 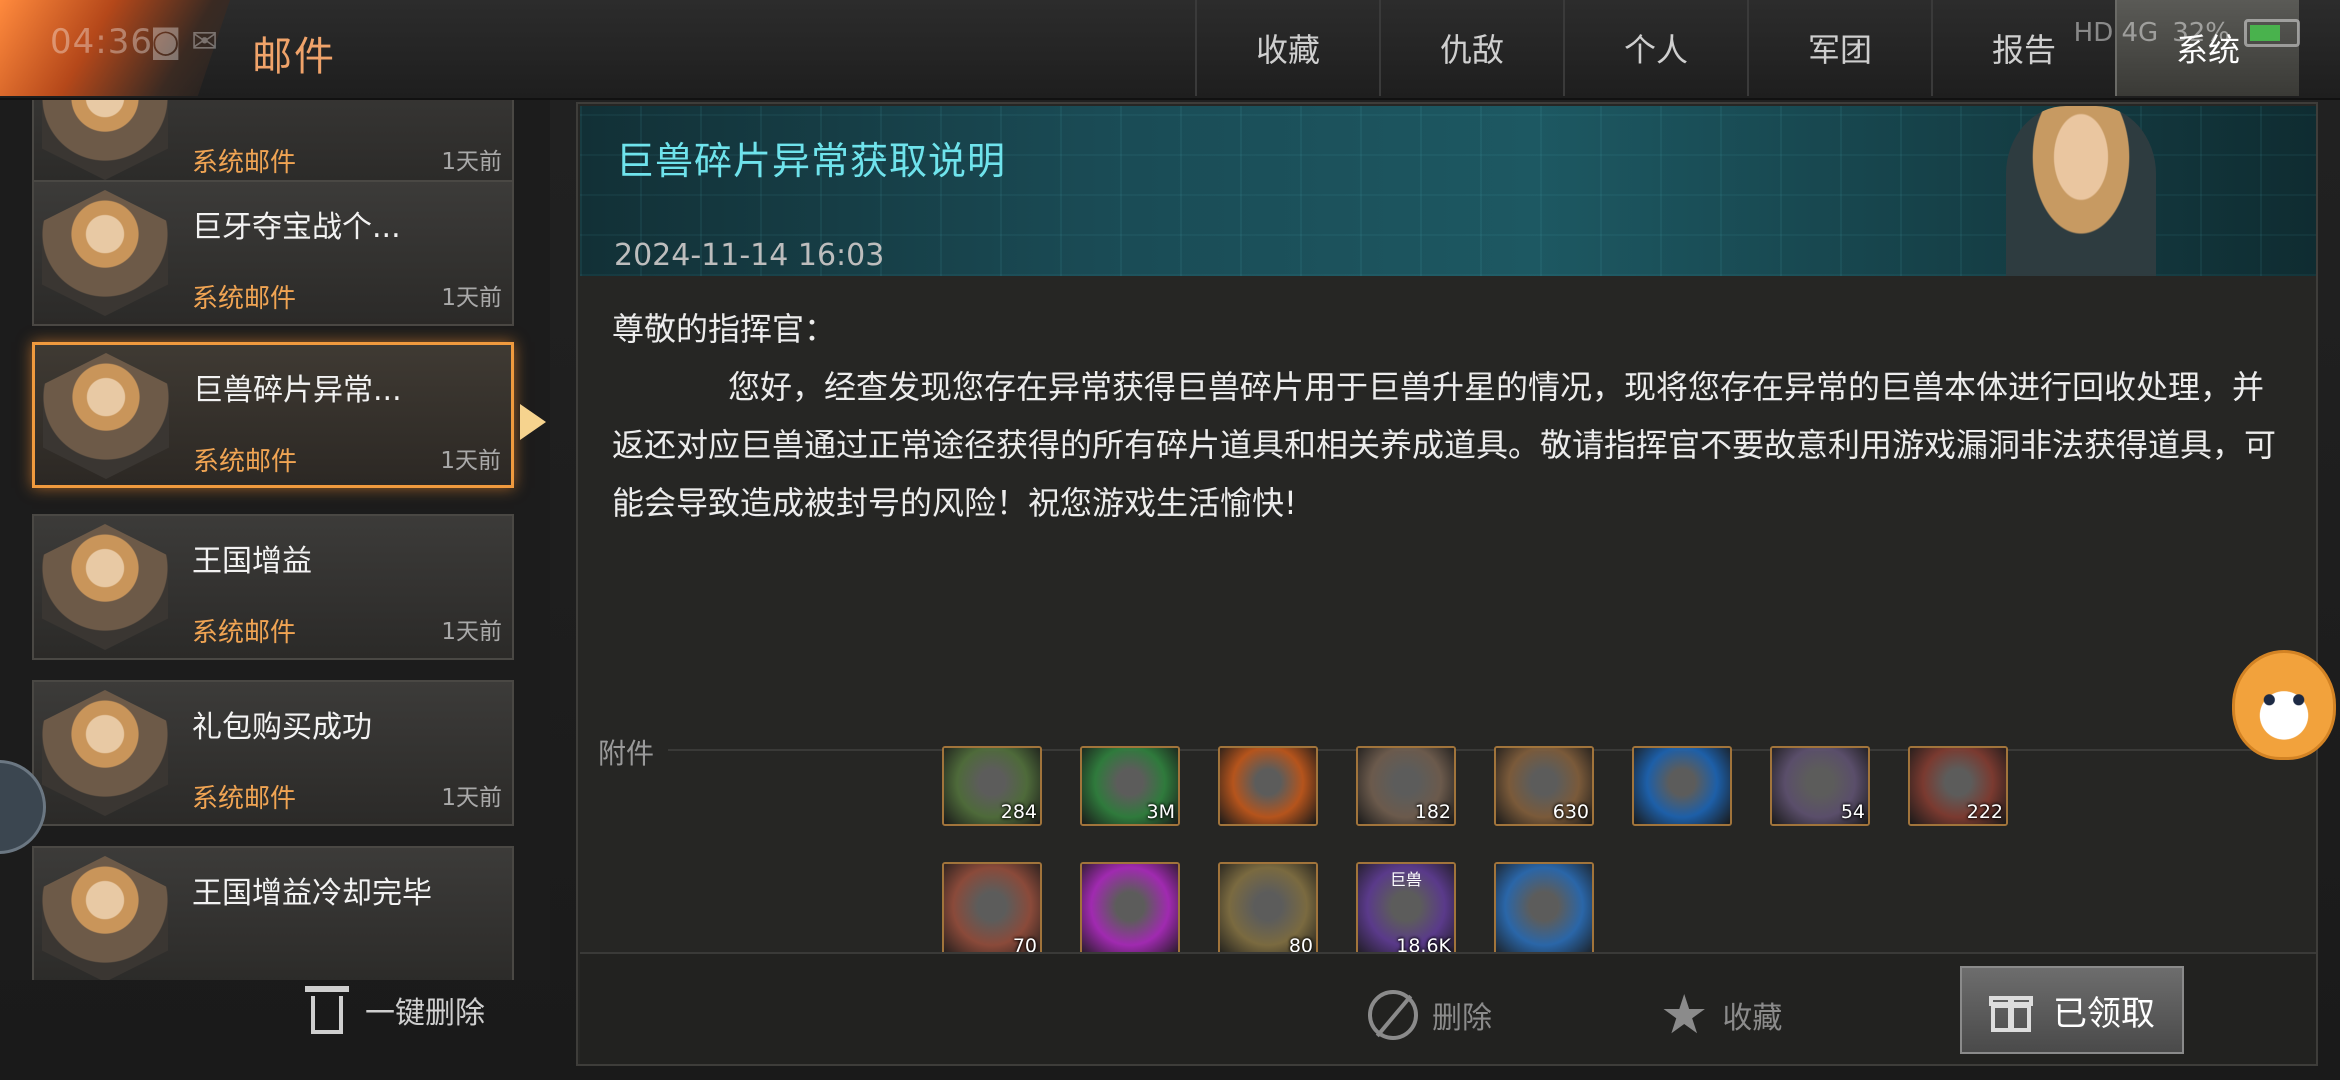 I want to click on attachment-item: 巨兽 18.6K, so click(x=1406, y=911).